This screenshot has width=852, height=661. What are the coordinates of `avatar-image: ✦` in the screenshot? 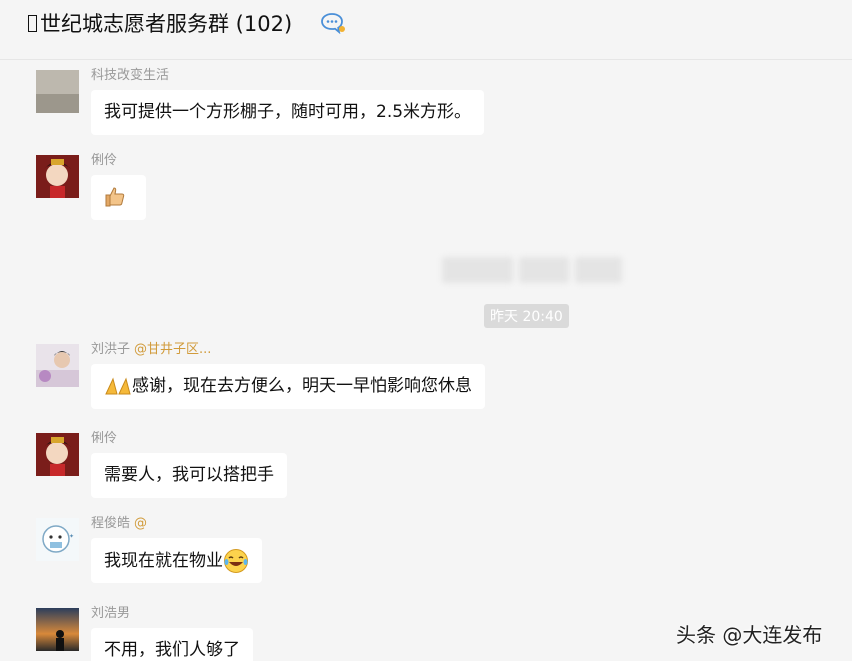 It's located at (57, 539).